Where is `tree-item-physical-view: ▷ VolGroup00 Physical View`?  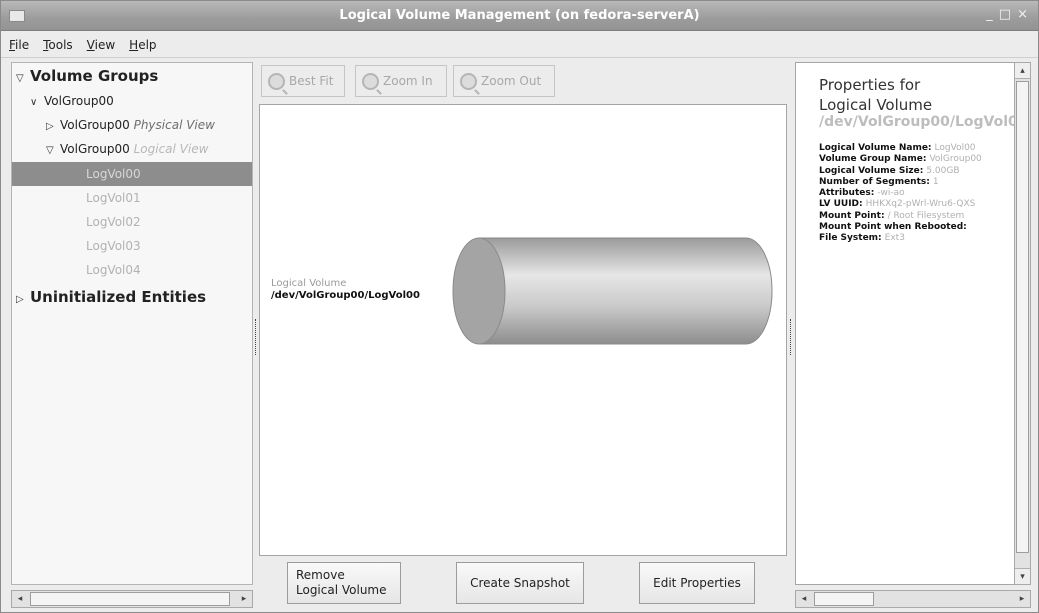
tree-item-physical-view: ▷ VolGroup00 Physical View is located at coordinates (166, 125).